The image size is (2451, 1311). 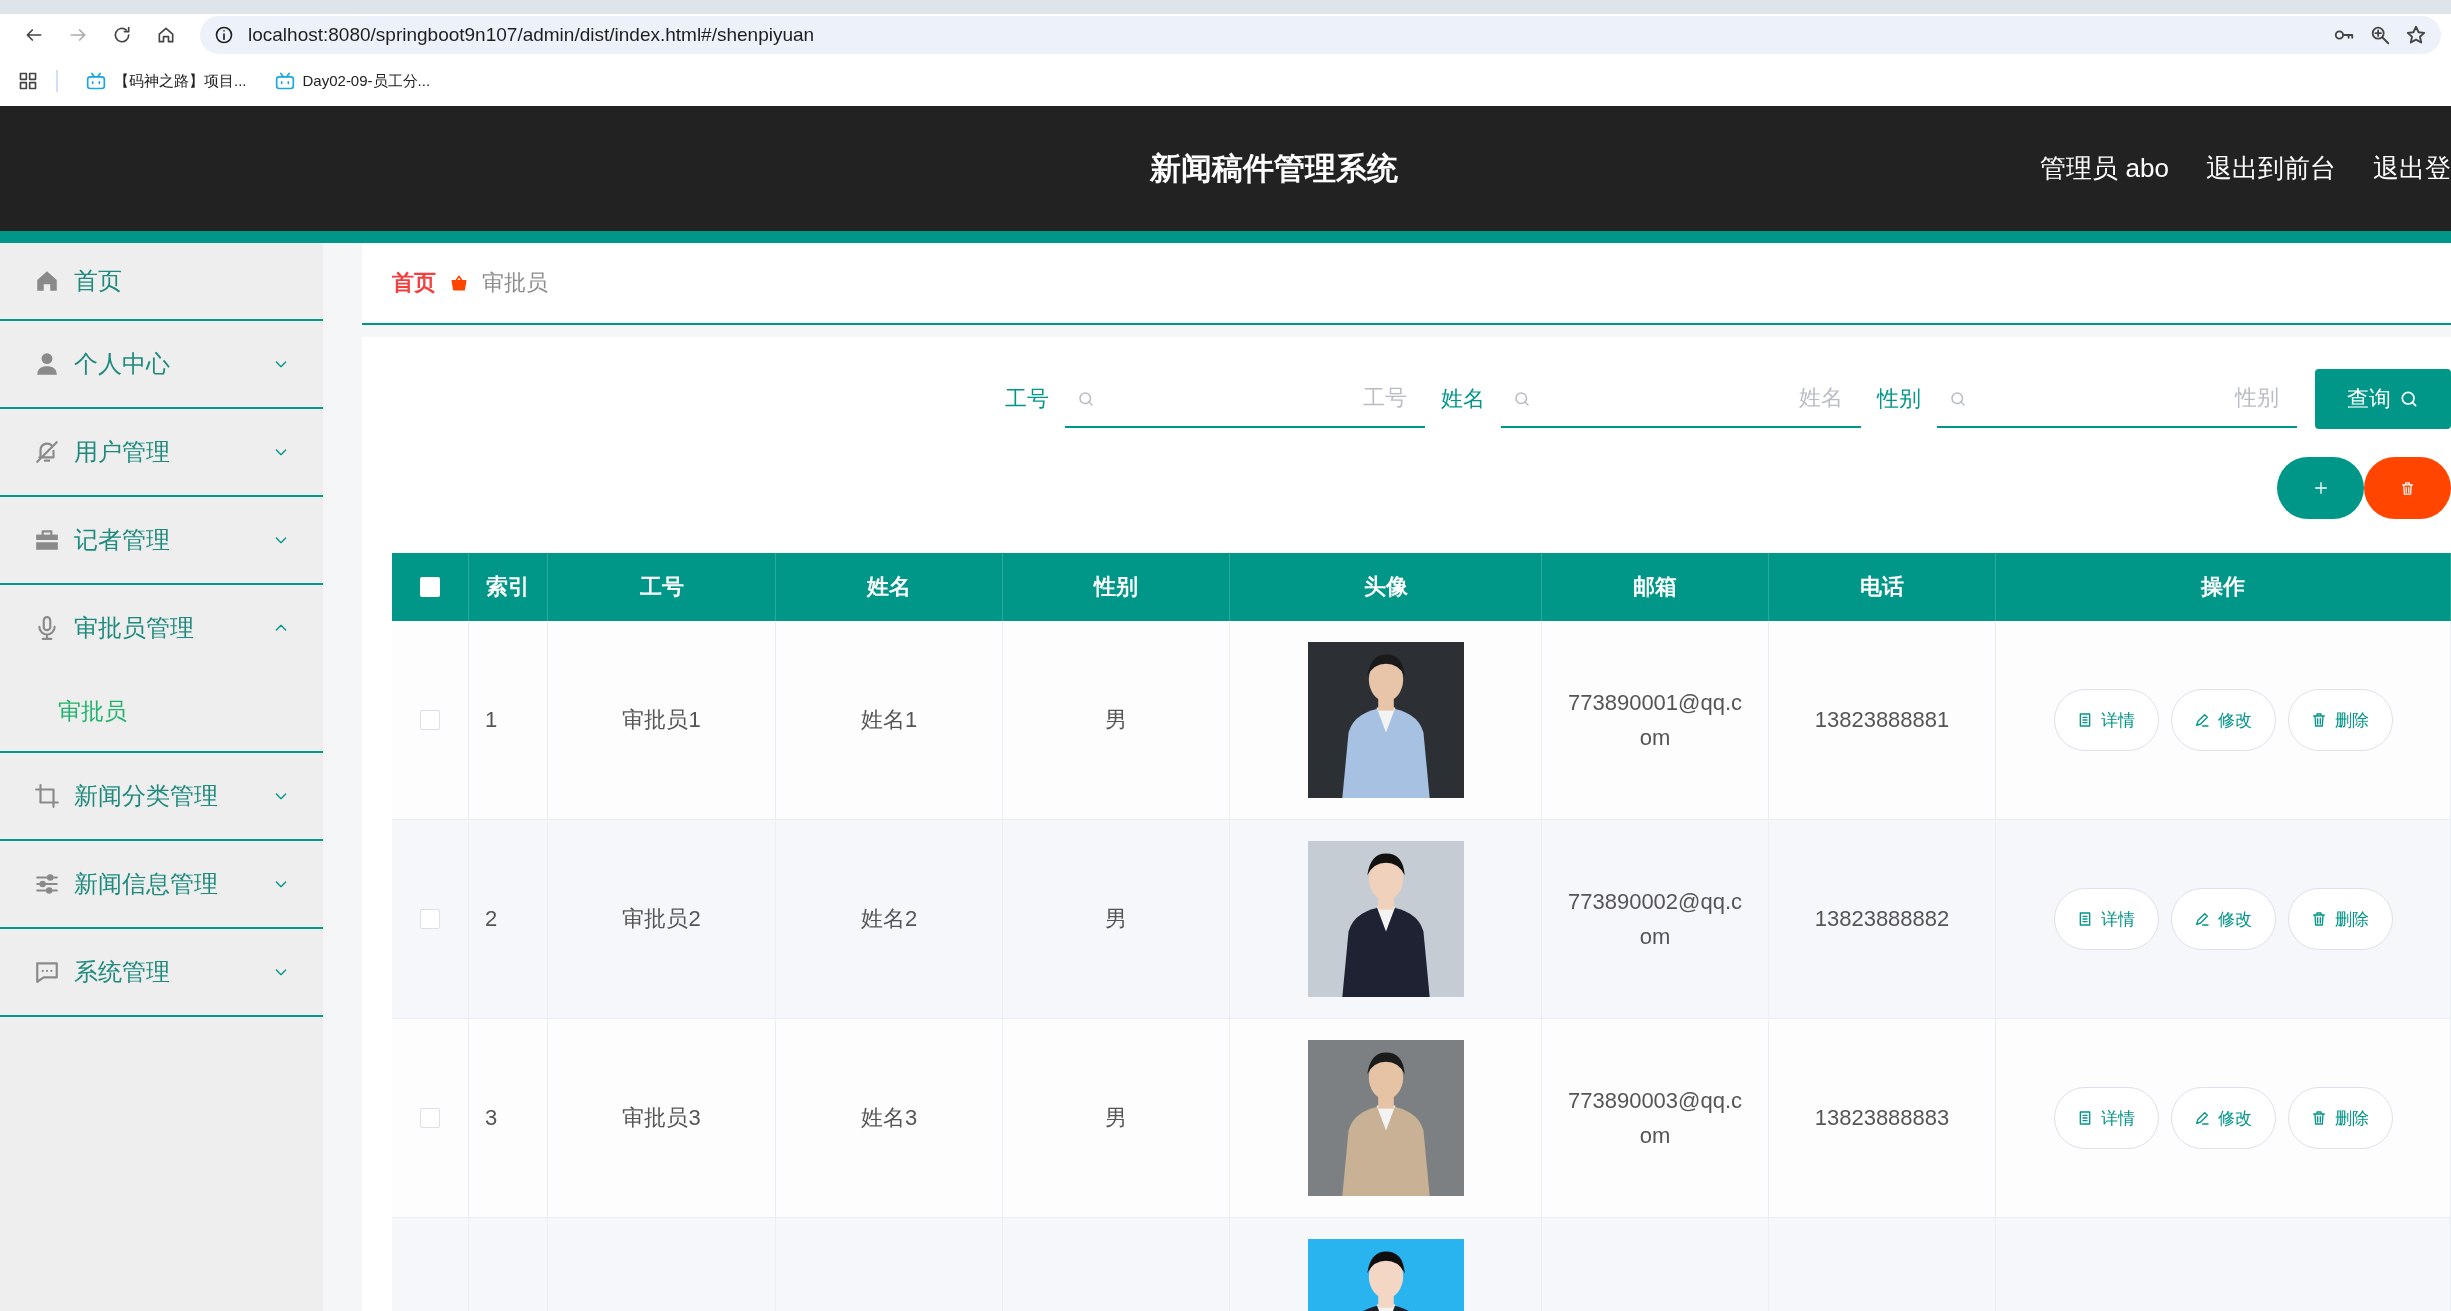 I want to click on header-link: 管理员 abo, so click(x=2104, y=168).